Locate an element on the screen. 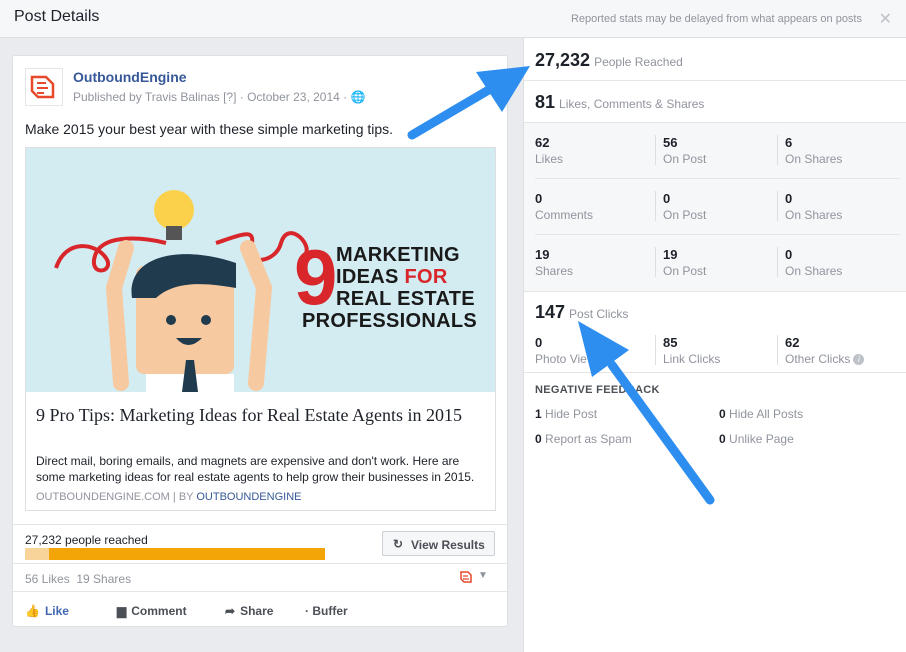 This screenshot has height=652, width=906. share-button: ➦ Share is located at coordinates (249, 611).